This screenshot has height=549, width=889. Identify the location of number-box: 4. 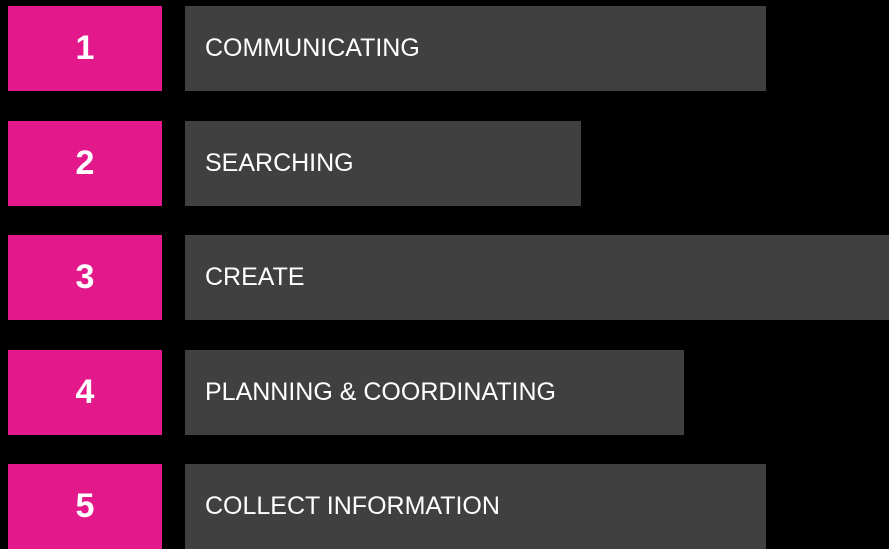
(85, 392).